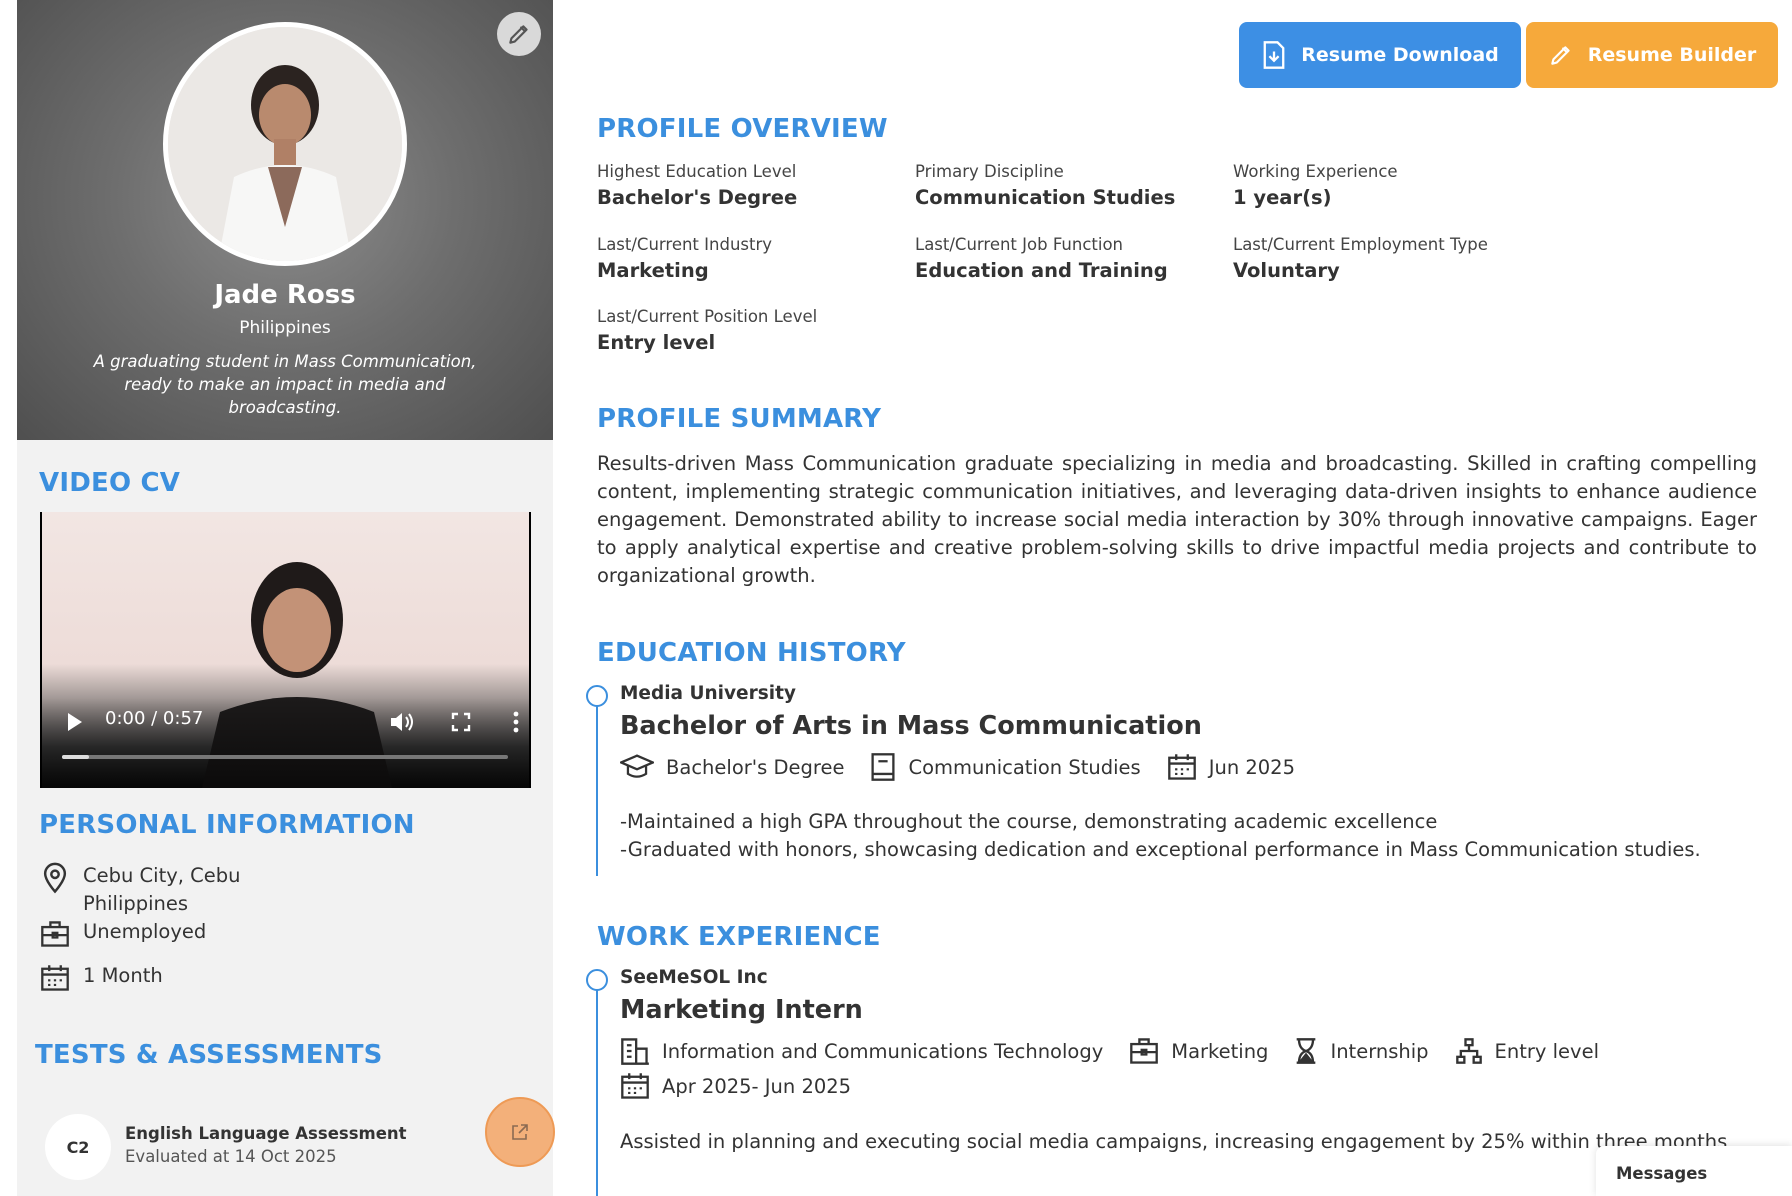 The height and width of the screenshot is (1196, 1792). What do you see at coordinates (1251, 767) in the screenshot?
I see `education-date: Jun 2025` at bounding box center [1251, 767].